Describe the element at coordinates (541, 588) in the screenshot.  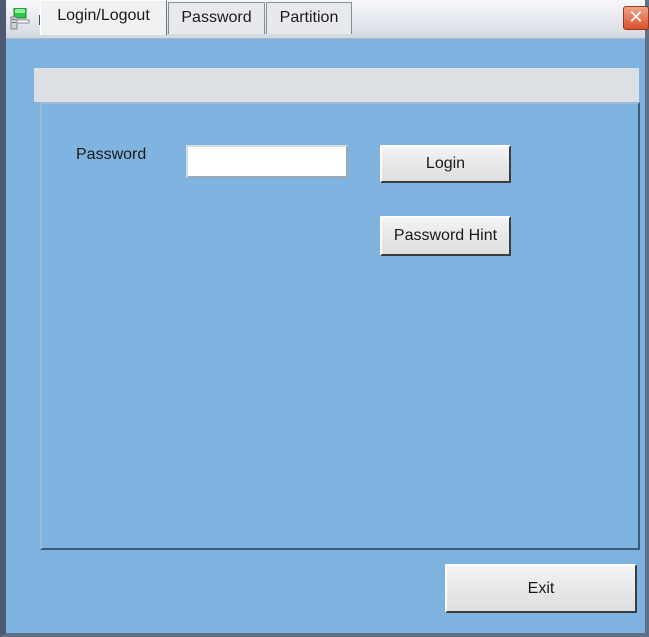
I see `exit-button: Exit` at that location.